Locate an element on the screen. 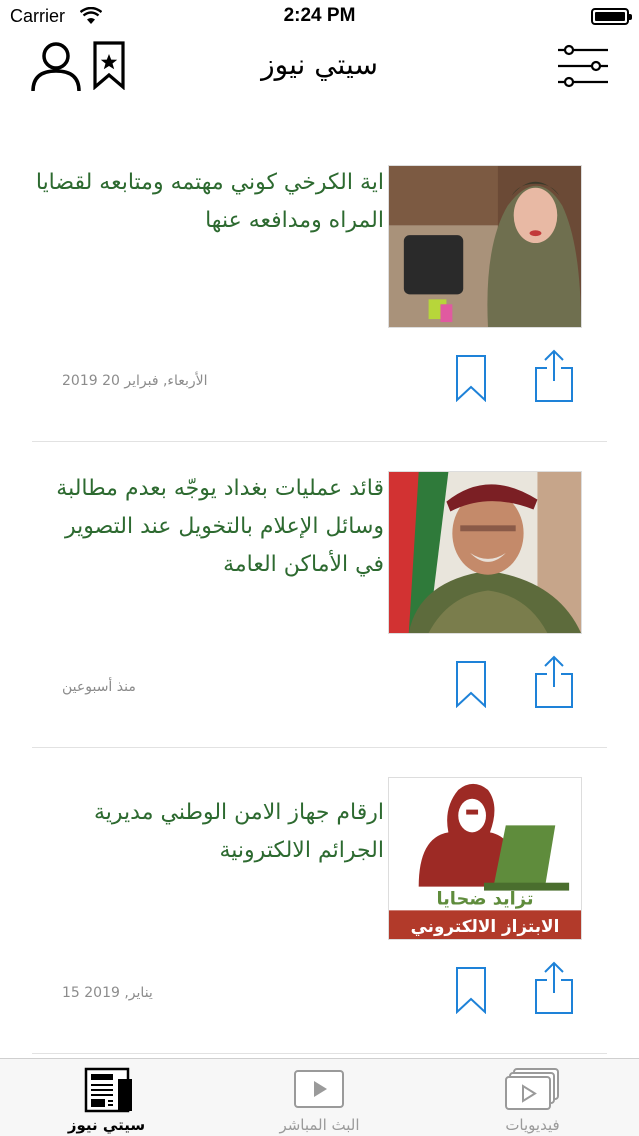 This screenshot has height=1136, width=639. tab-live-label: البث المباشر is located at coordinates (319, 1125).